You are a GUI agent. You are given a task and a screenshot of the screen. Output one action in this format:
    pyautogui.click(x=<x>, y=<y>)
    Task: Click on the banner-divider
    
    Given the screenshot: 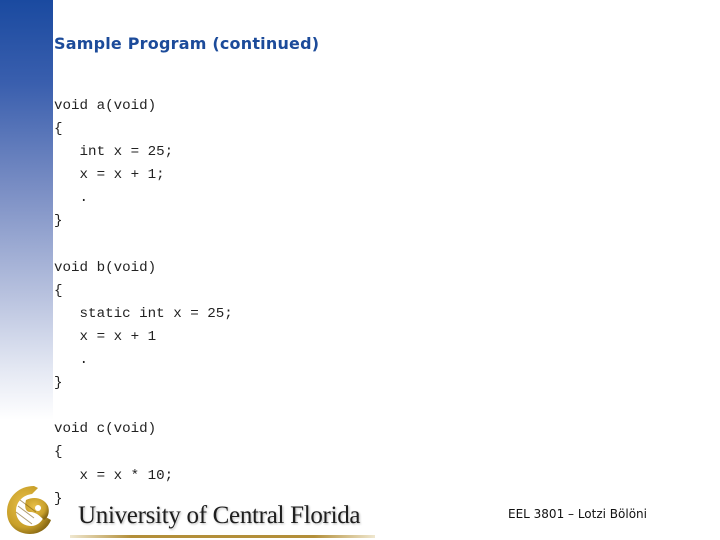 What is the action you would take?
    pyautogui.click(x=222, y=536)
    